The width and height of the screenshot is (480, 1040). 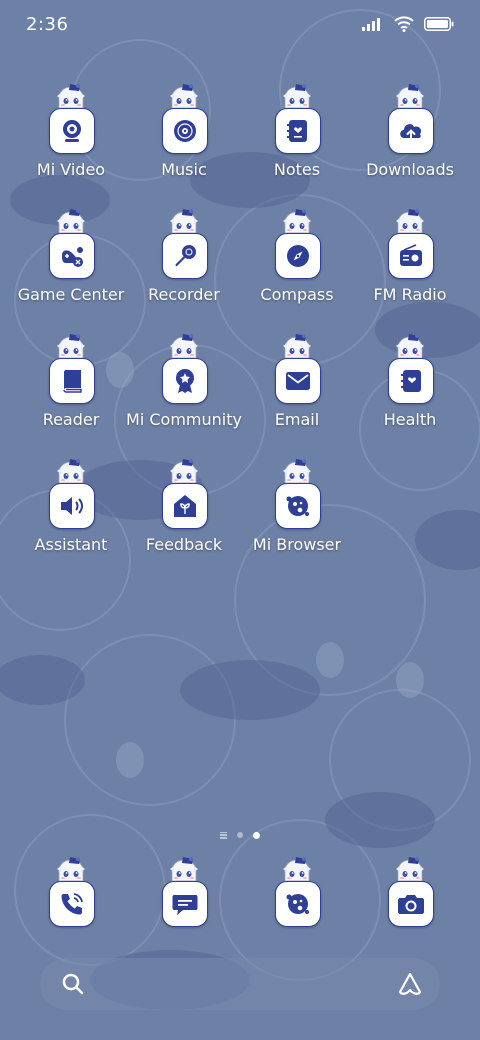 I want to click on app-label: Downloads, so click(x=410, y=169).